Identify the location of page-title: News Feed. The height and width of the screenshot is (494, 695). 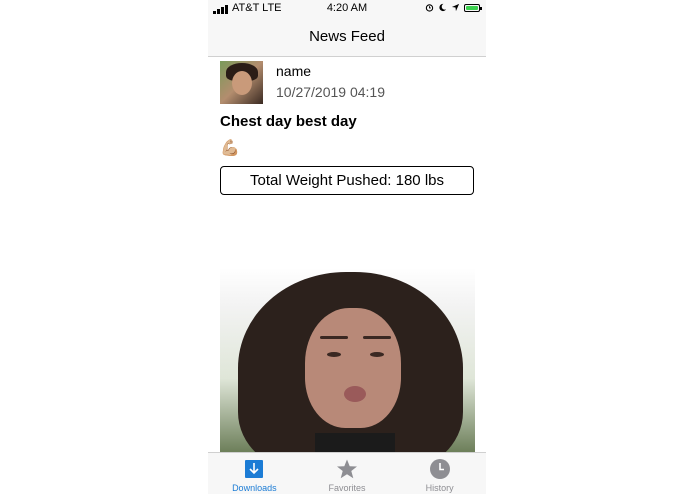
(347, 36).